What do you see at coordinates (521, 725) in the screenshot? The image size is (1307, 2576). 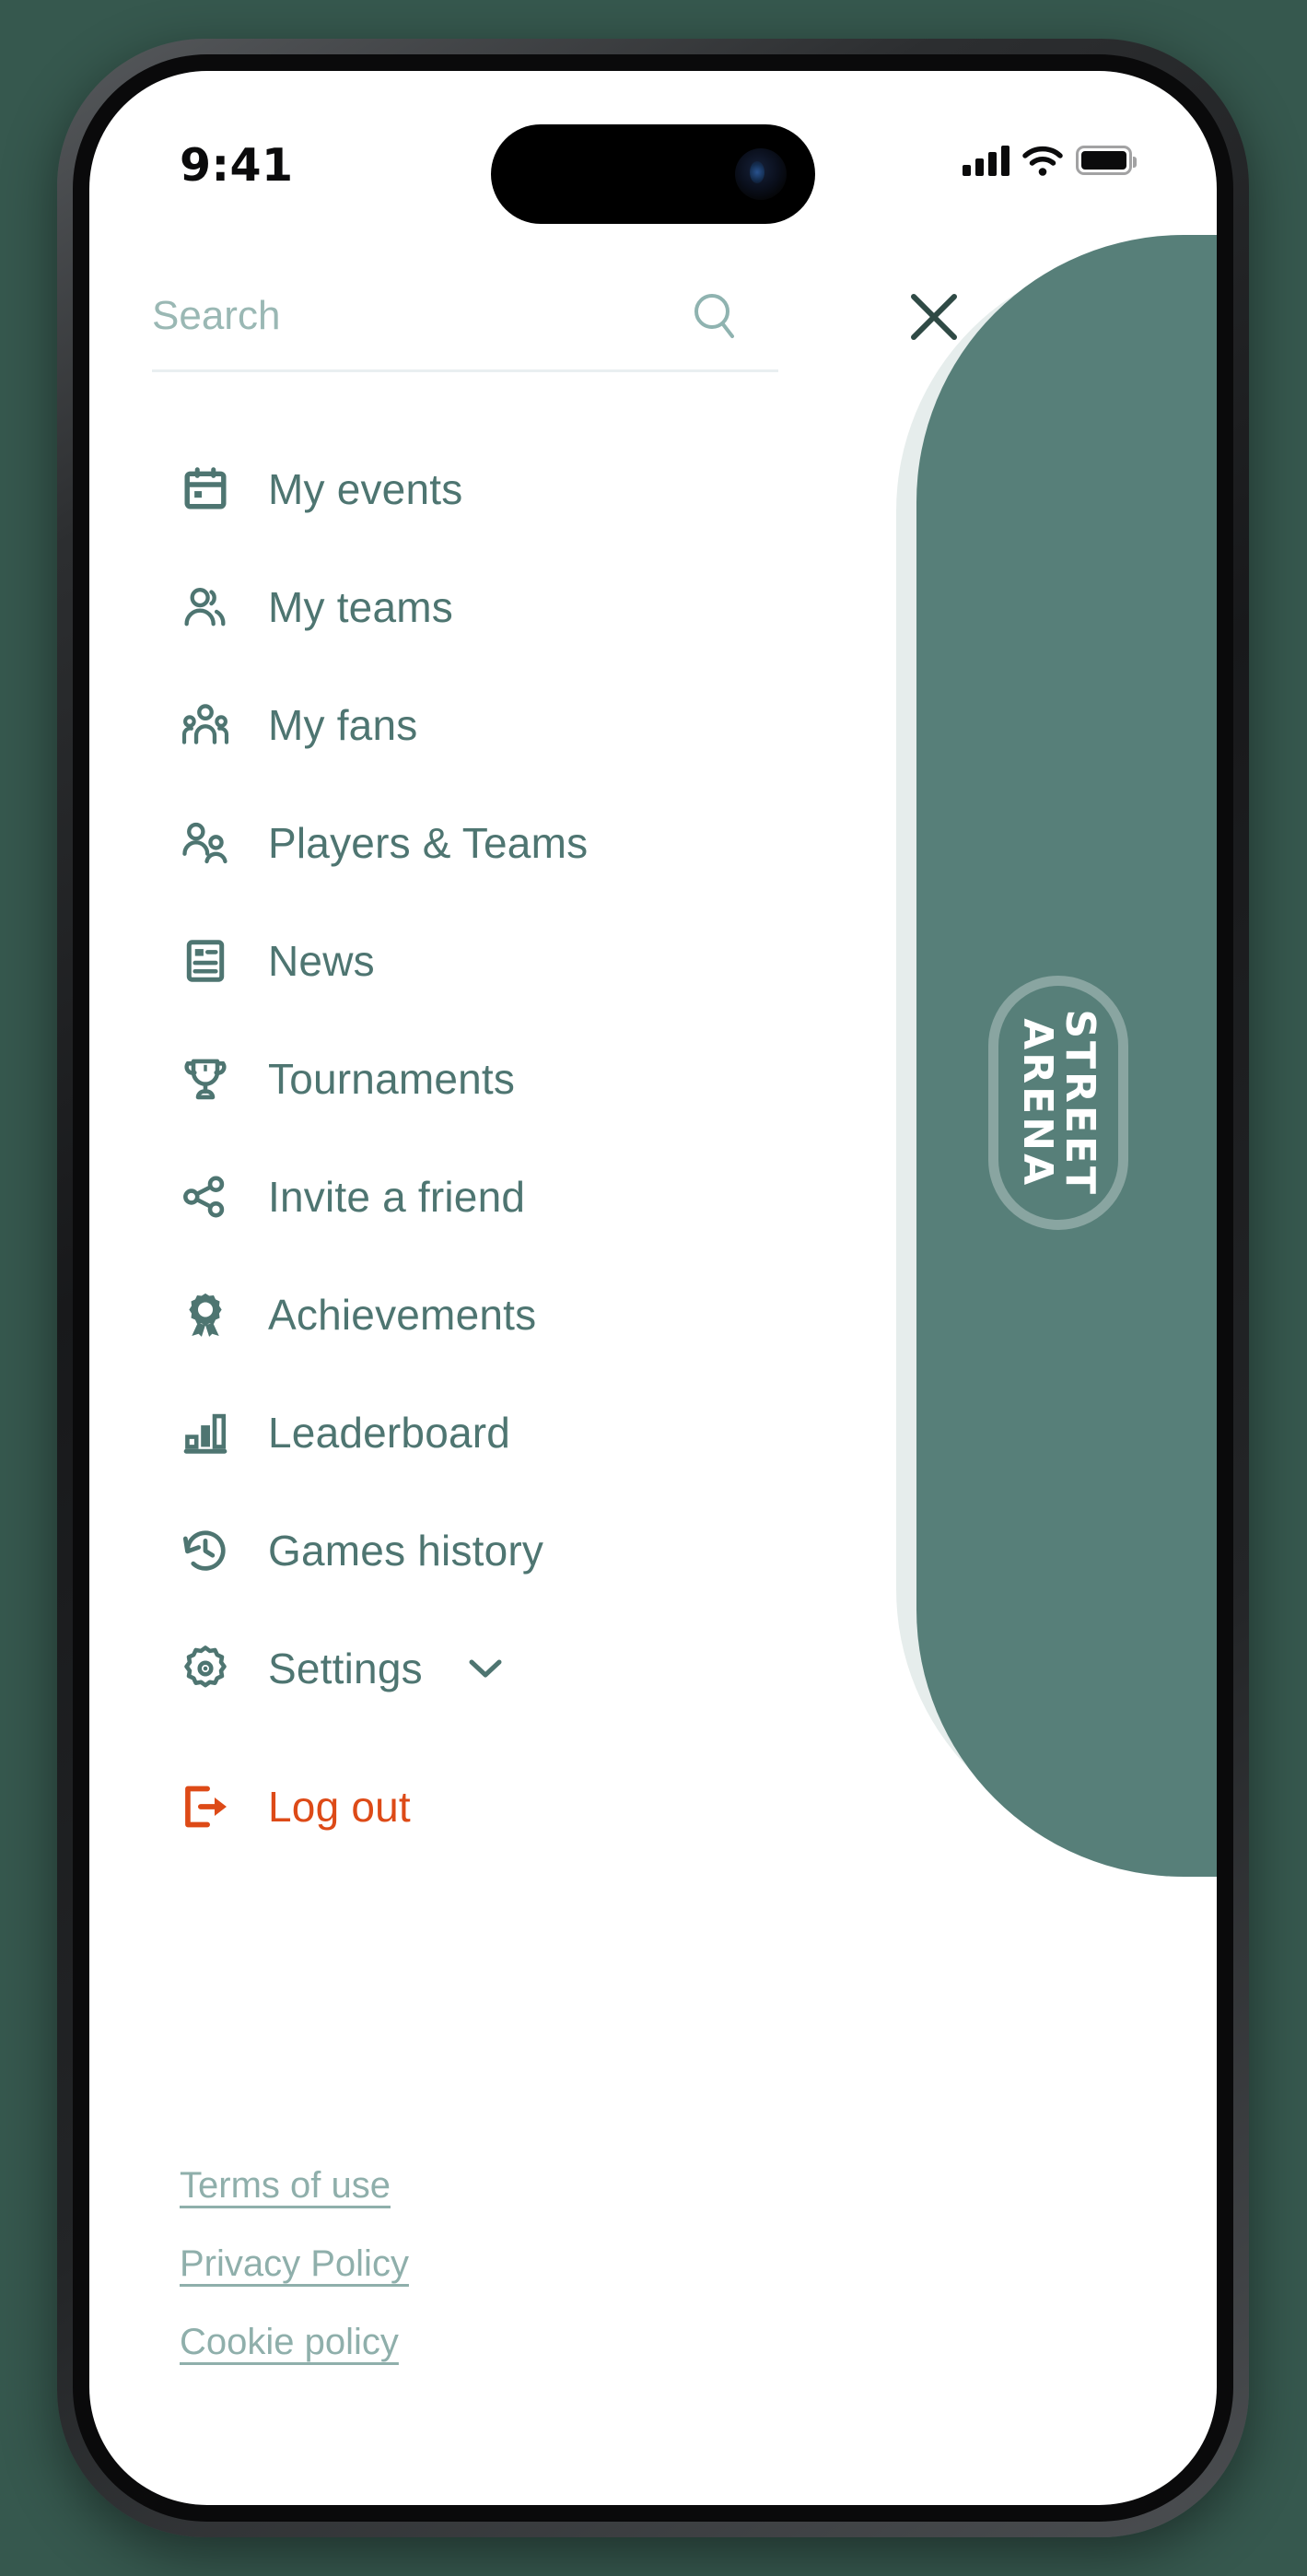 I see `menu-item-my-fans: My fans` at bounding box center [521, 725].